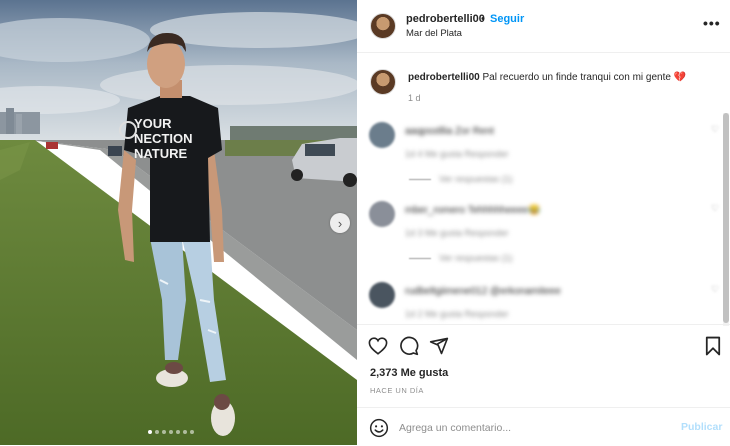 This screenshot has width=730, height=446. What do you see at coordinates (414, 98) in the screenshot?
I see `caption-time: 1 d` at bounding box center [414, 98].